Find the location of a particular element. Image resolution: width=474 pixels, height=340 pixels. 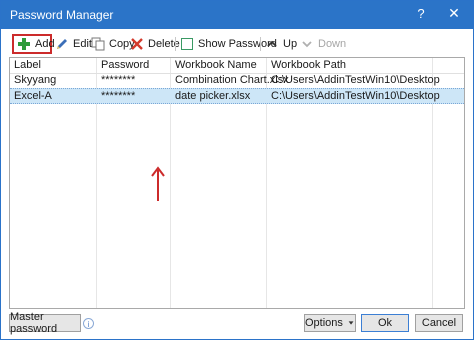

header-workbook-name: Workbook Name is located at coordinates (216, 65).